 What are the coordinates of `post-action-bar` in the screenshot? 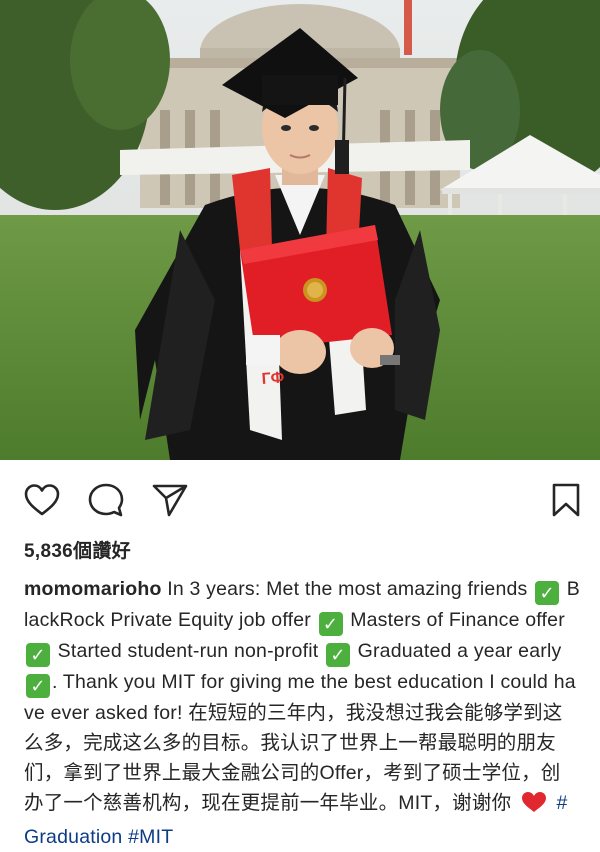 It's located at (300, 496).